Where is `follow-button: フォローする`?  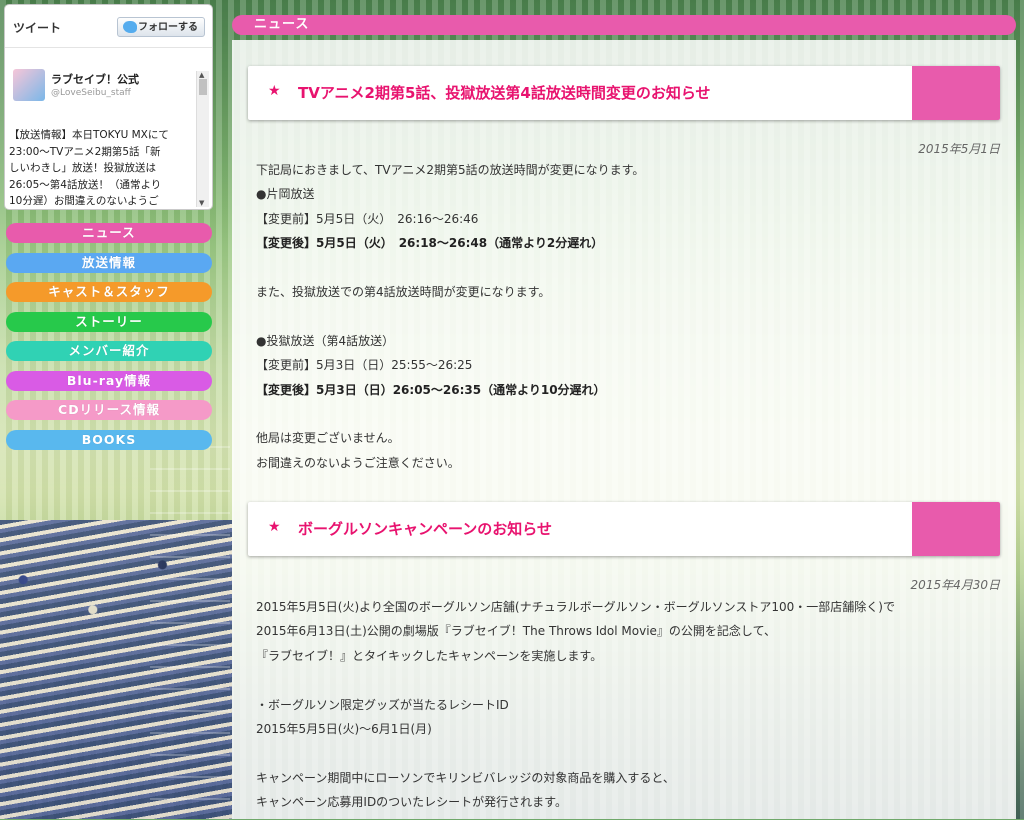 follow-button: フォローする is located at coordinates (161, 27).